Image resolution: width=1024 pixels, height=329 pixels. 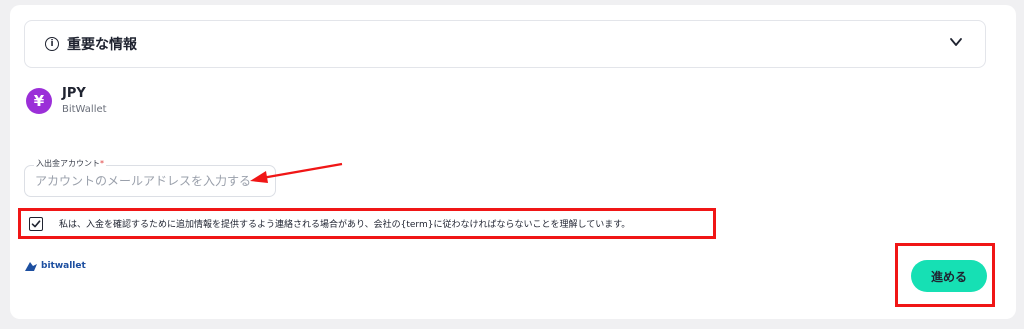 I want to click on checkmark-icon, so click(x=36, y=223).